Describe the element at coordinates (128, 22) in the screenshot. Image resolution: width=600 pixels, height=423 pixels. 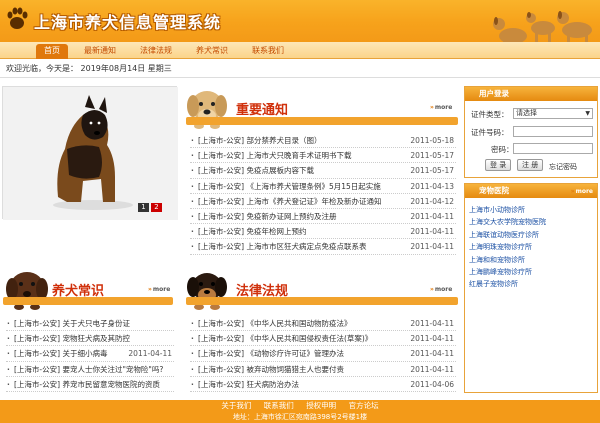
I see `site-title: 上海市养犬信息管理系统` at that location.